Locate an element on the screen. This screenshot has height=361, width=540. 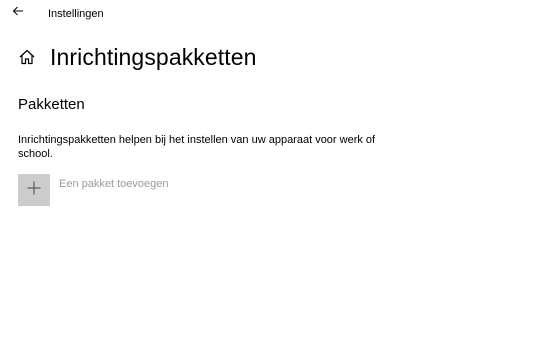
plus-icon is located at coordinates (34, 190).